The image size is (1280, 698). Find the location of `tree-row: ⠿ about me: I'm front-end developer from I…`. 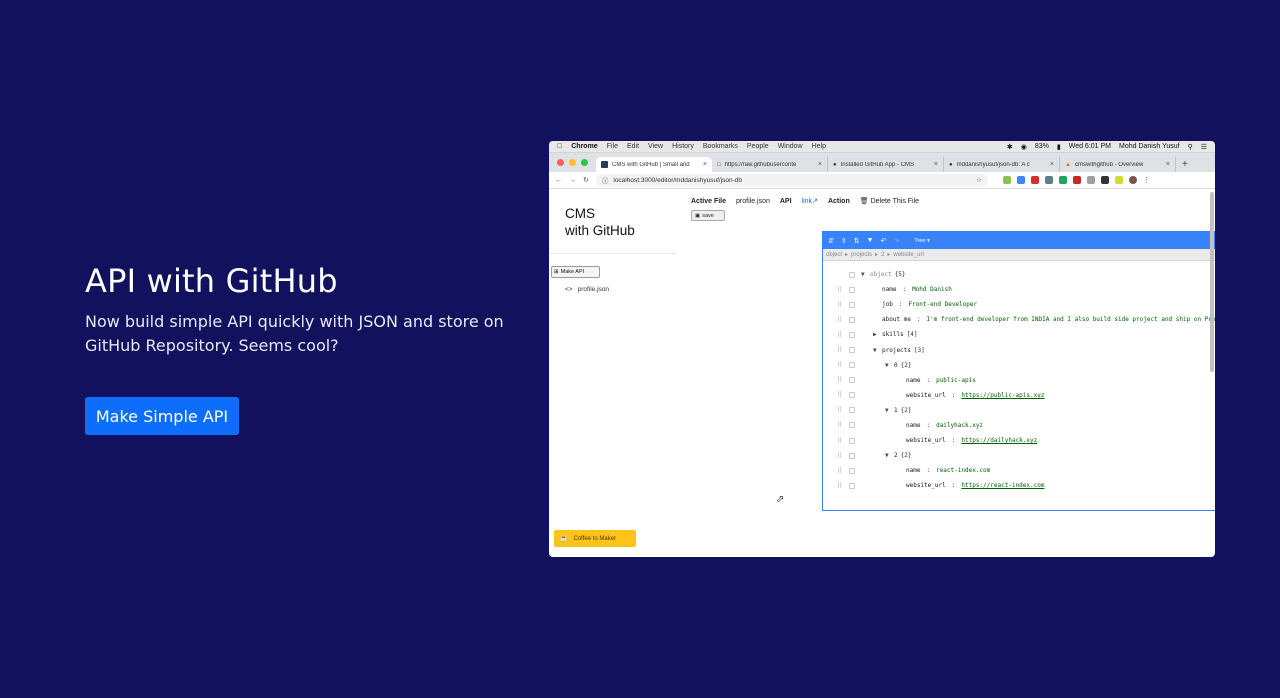

tree-row: ⠿ about me: I'm front-end developer from I… is located at coordinates (1019, 319).